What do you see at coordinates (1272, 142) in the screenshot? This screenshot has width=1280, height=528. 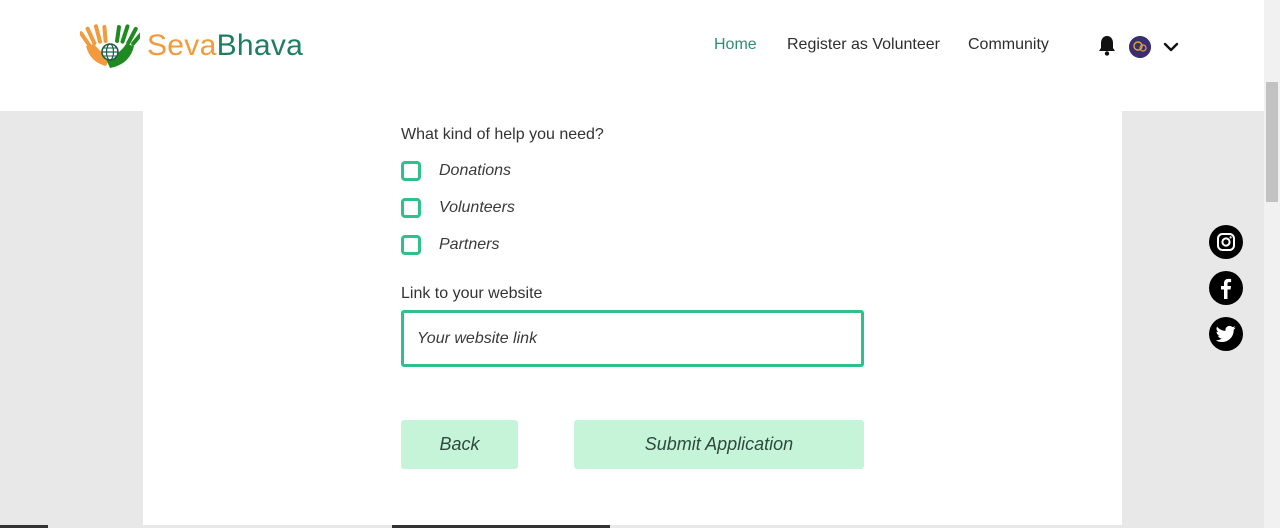 I see `scrollbar-thumb` at bounding box center [1272, 142].